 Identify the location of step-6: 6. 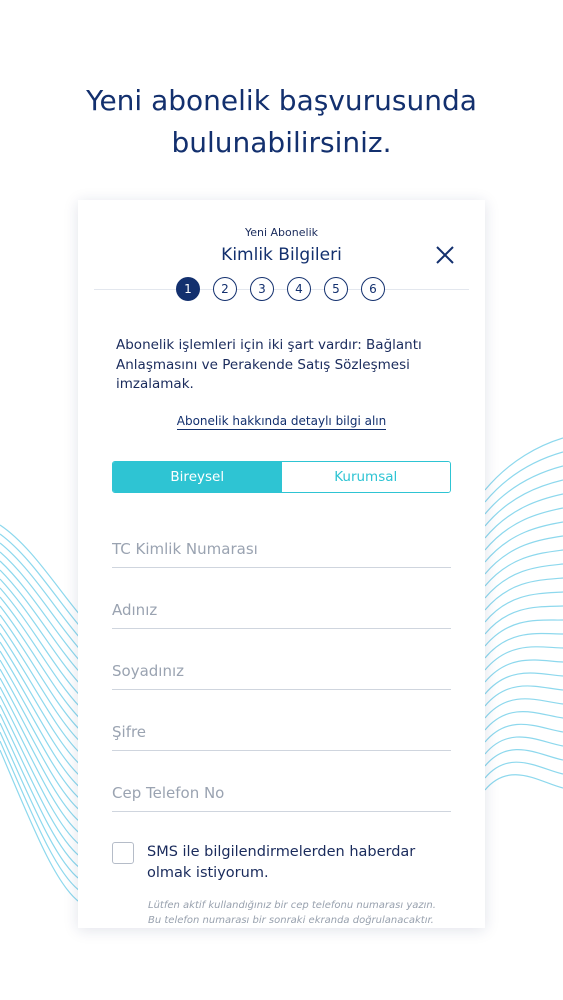
(373, 289).